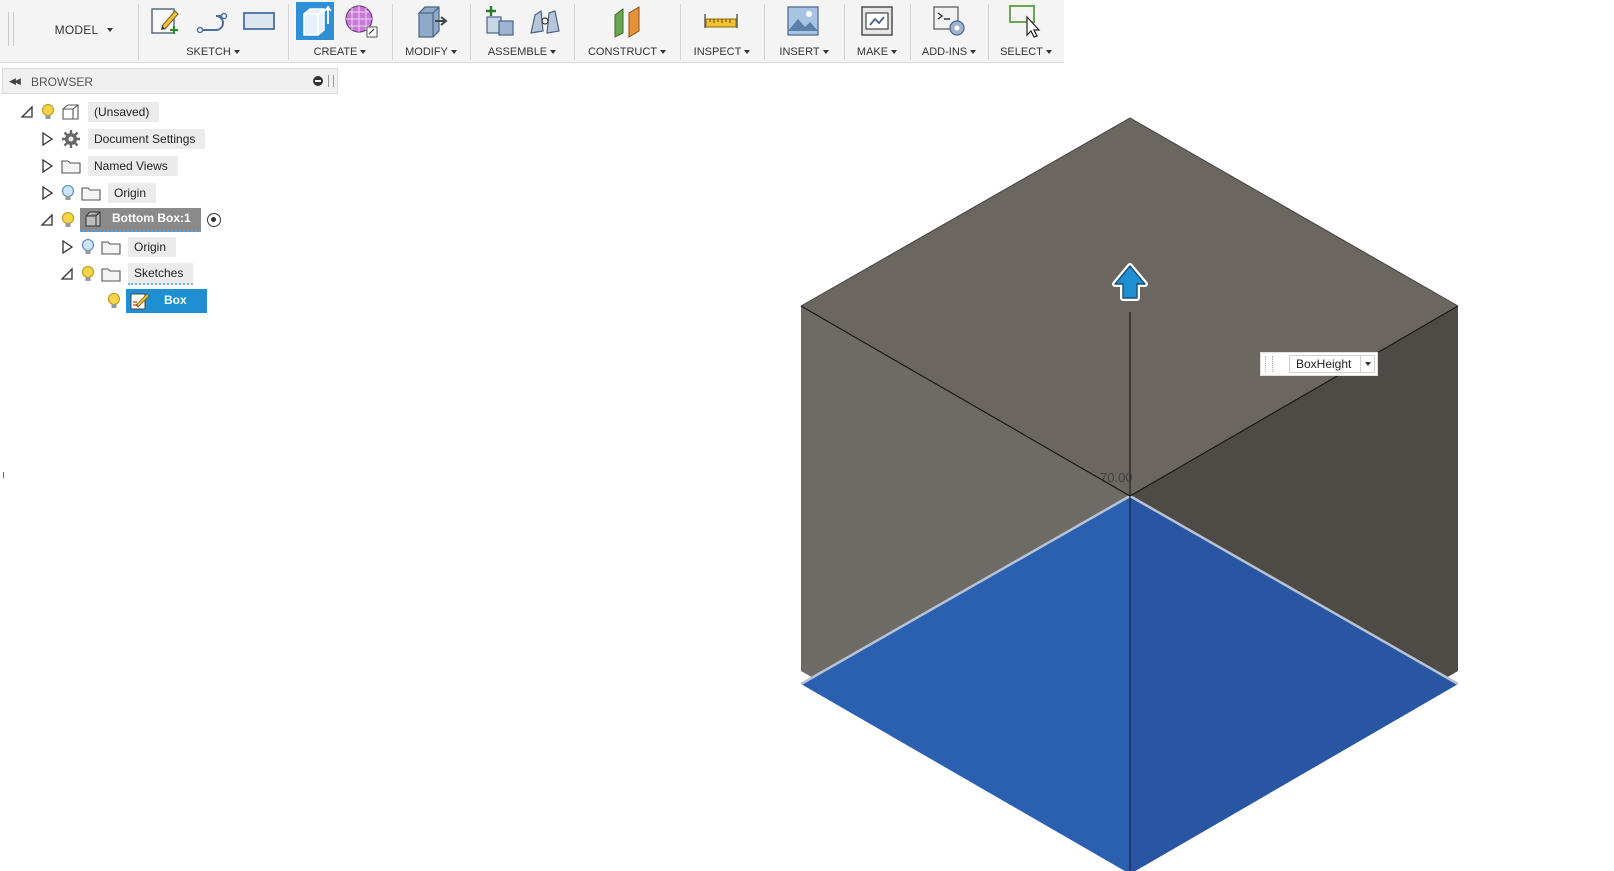  I want to click on modify-group: MODIFY, so click(431, 31).